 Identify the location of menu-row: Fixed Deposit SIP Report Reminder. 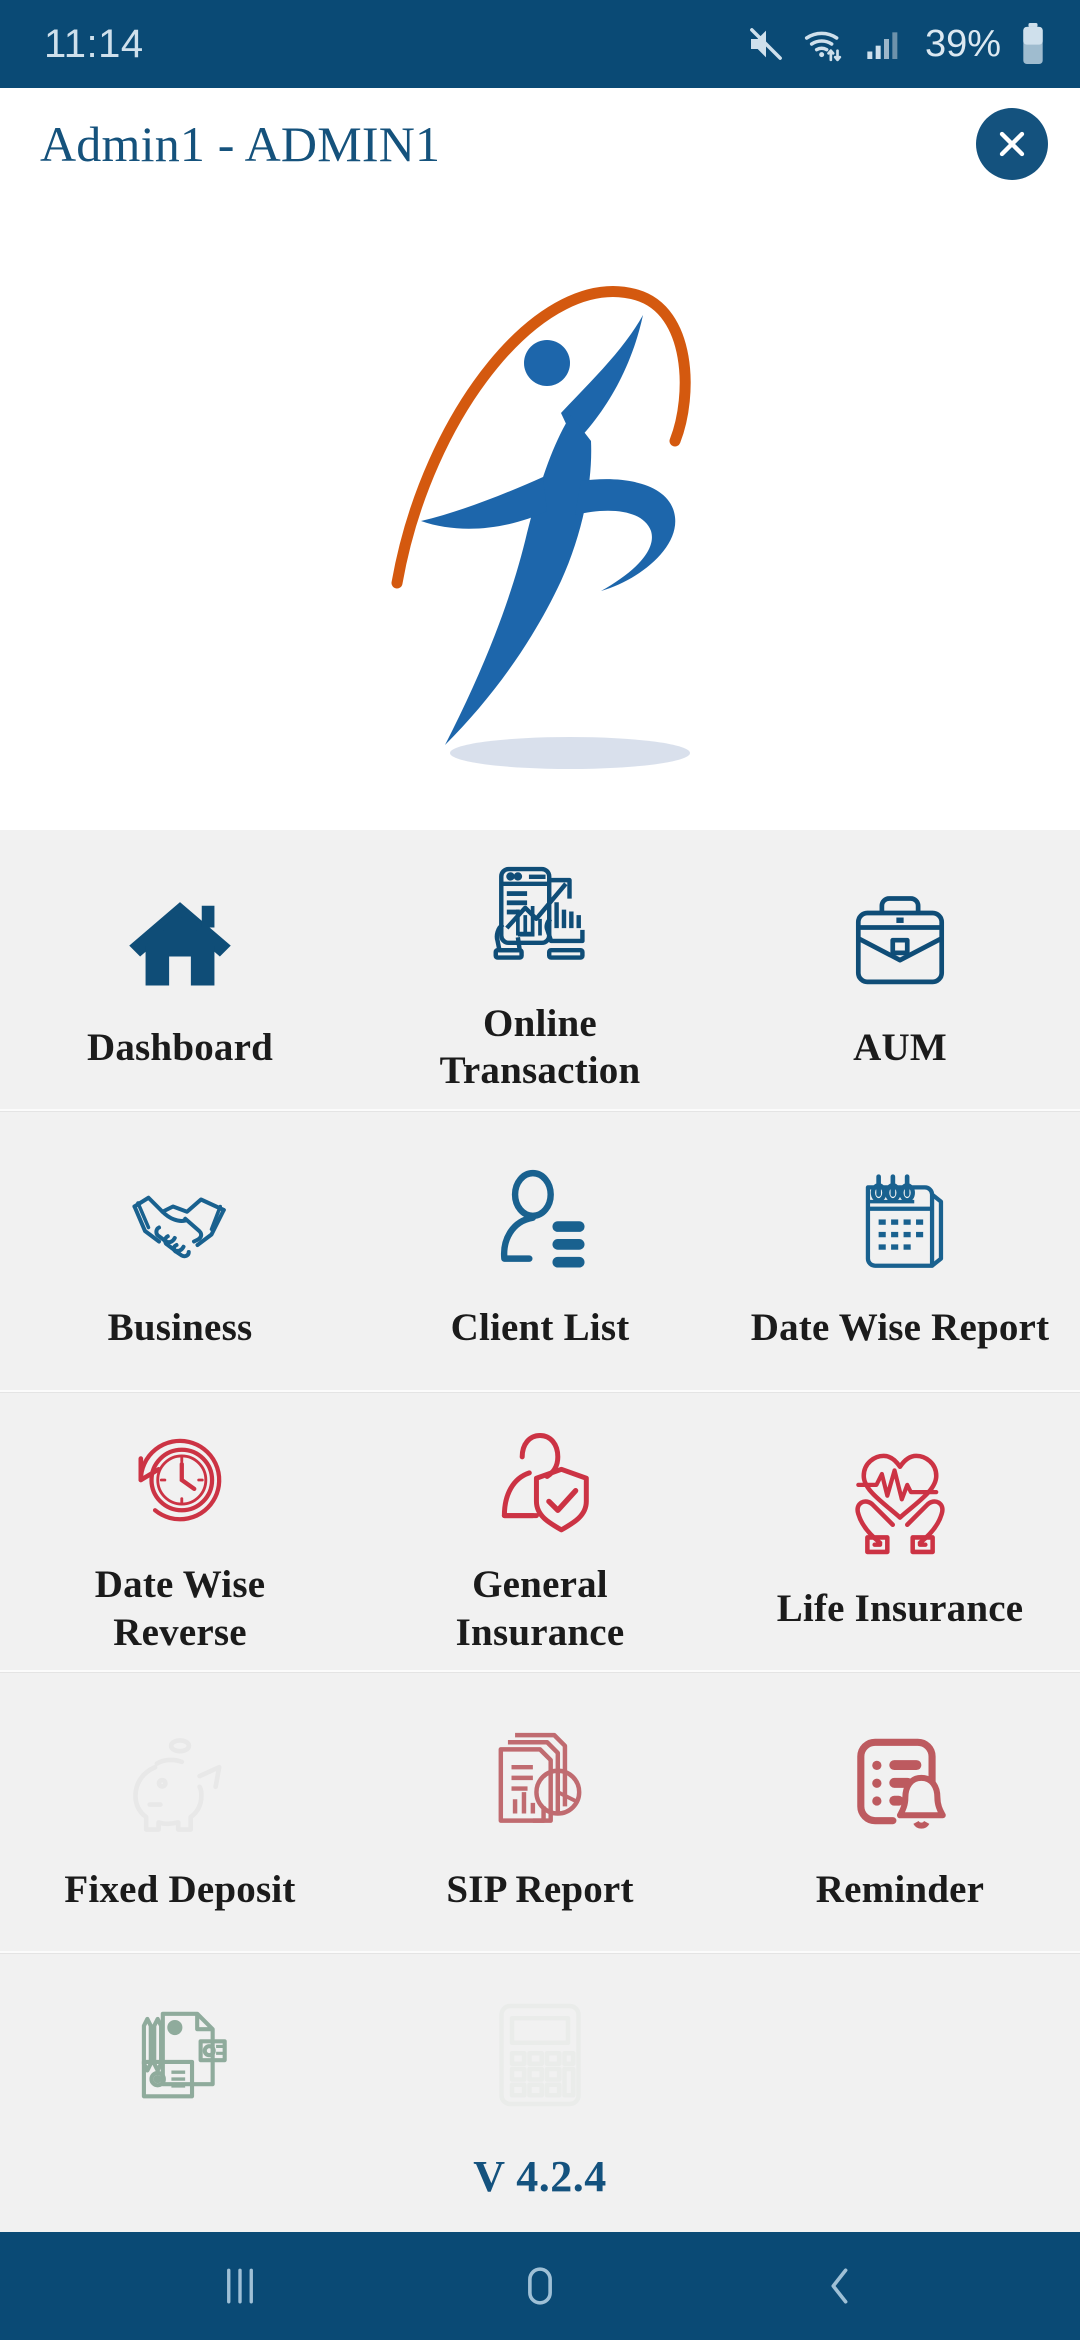
(540, 1813).